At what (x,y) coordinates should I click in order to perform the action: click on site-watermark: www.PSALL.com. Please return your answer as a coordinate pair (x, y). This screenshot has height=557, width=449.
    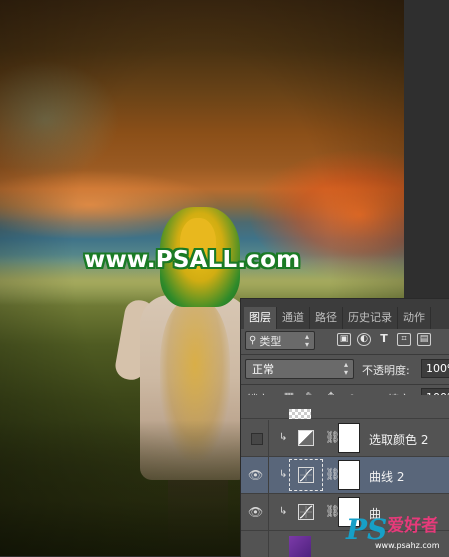
    Looking at the image, I should click on (192, 260).